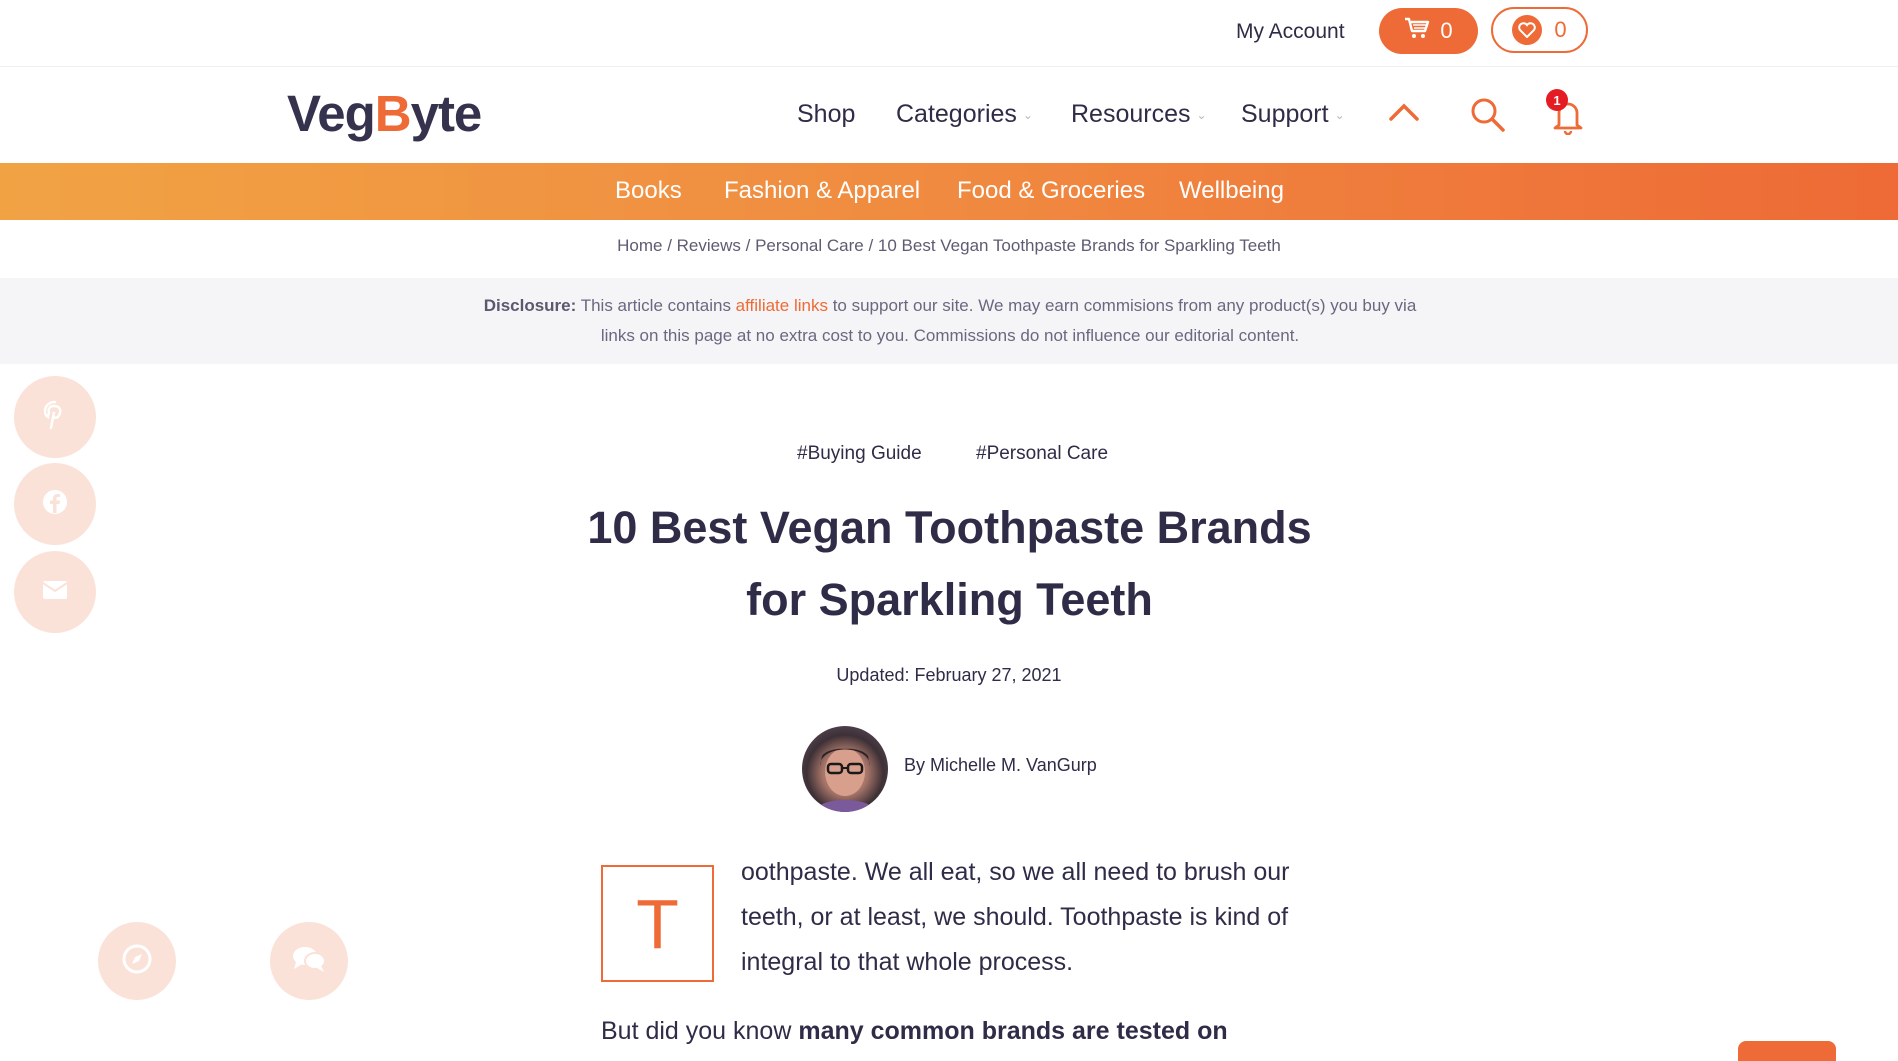 This screenshot has width=1898, height=1061. I want to click on cart-count: 0, so click(1446, 30).